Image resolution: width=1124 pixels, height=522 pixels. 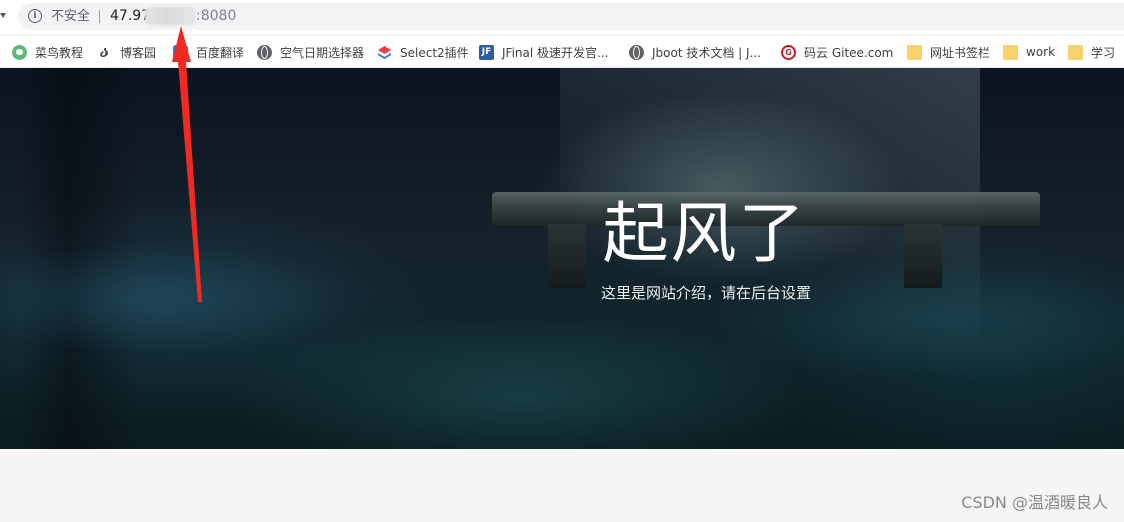 I want to click on bookmark-runoob: 菜鸟教程, so click(x=47, y=52).